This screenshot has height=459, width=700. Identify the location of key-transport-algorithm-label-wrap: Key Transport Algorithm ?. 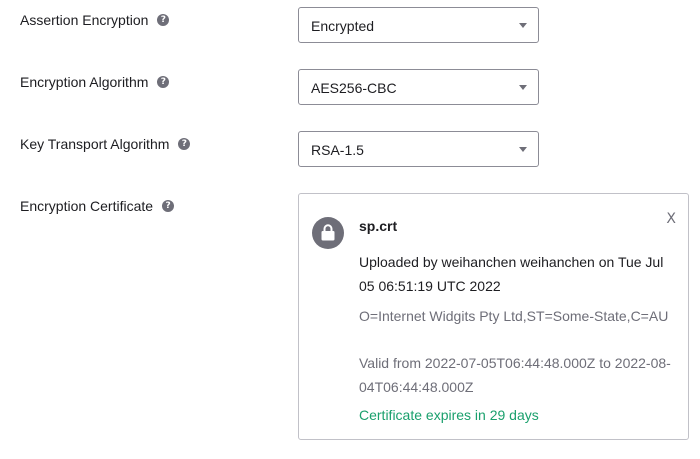
(105, 144).